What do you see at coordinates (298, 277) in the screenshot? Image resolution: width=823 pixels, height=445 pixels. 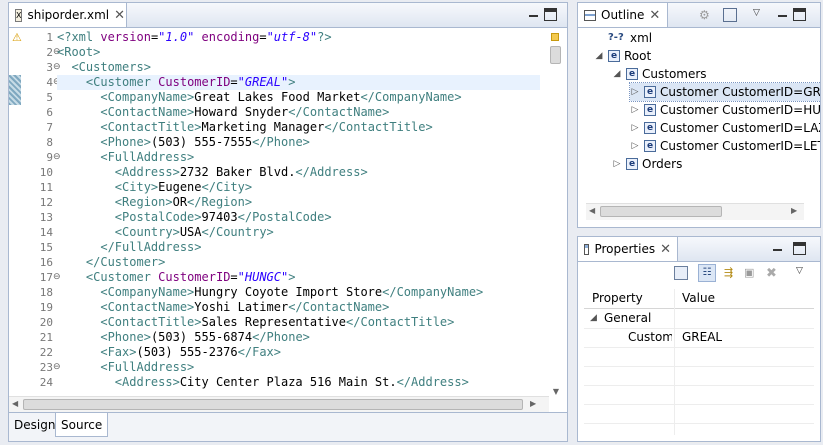 I see `code-line: <Customer CustomerID="HUNGC">` at bounding box center [298, 277].